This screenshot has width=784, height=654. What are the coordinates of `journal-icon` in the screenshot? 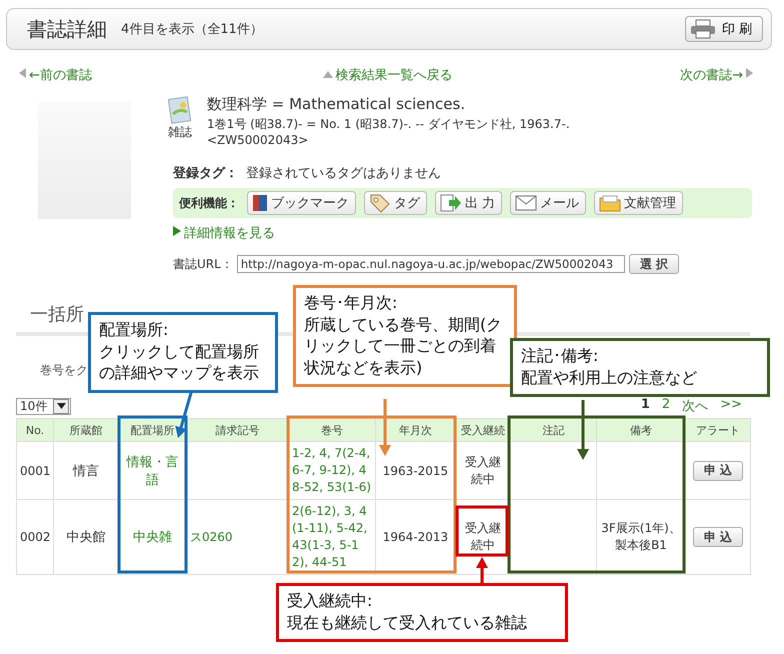 It's located at (180, 110).